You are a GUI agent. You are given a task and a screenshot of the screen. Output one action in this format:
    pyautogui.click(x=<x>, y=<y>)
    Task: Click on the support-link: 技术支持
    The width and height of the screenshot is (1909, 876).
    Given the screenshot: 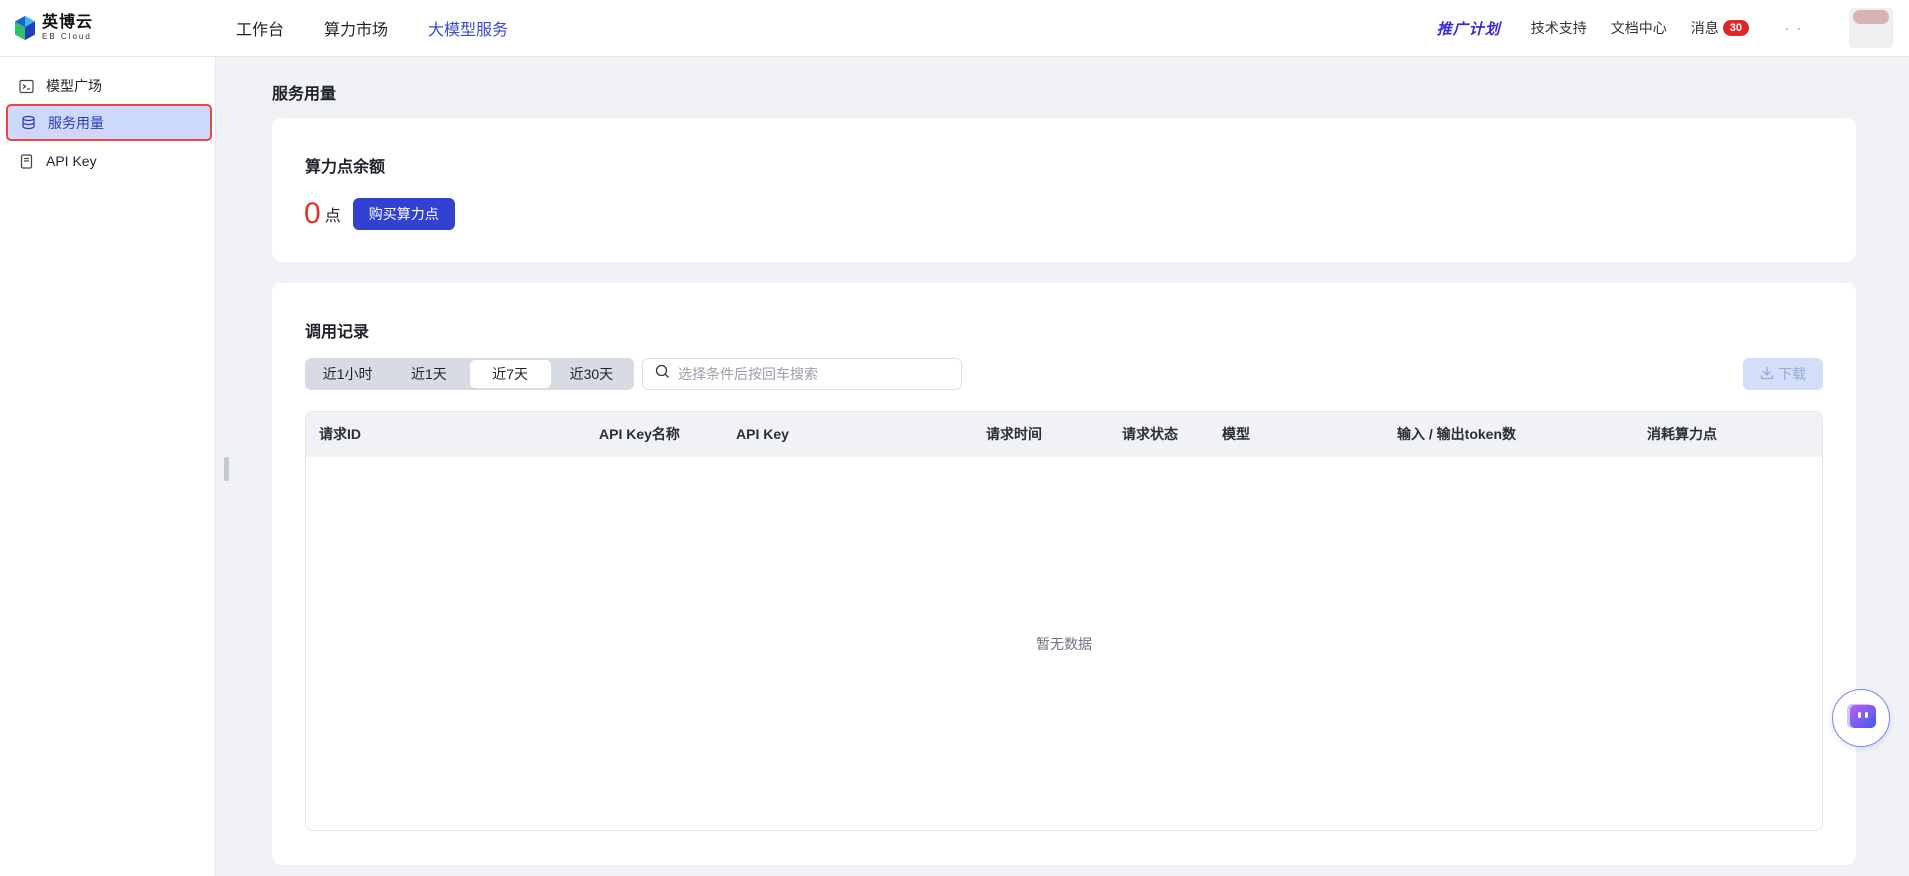 What is the action you would take?
    pyautogui.click(x=1559, y=28)
    